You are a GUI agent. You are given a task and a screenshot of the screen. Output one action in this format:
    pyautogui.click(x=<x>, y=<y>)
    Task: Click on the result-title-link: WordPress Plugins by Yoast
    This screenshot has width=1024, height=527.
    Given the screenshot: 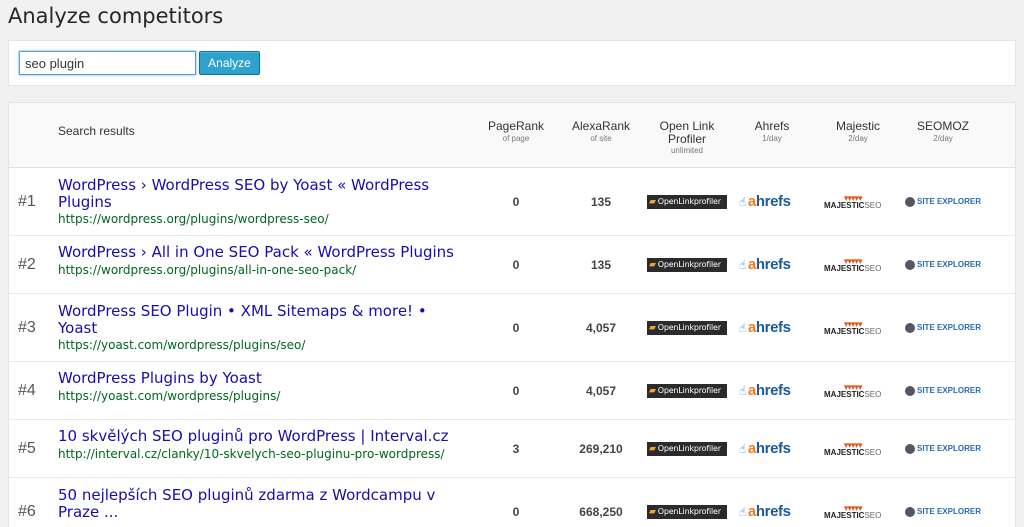 What is the action you would take?
    pyautogui.click(x=268, y=378)
    